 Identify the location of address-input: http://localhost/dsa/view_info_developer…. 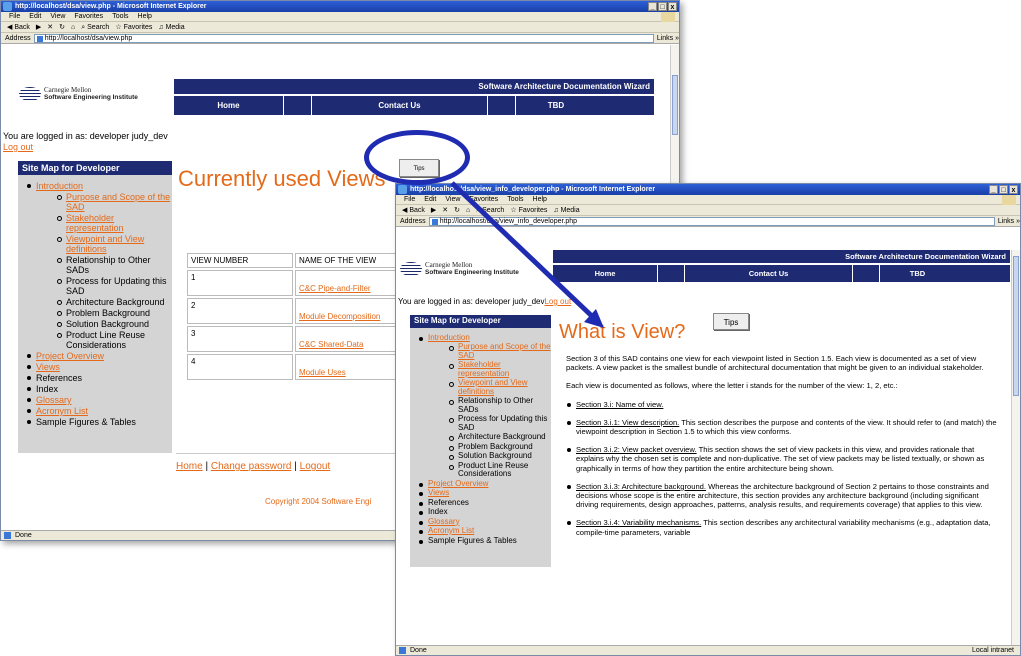
(711, 221).